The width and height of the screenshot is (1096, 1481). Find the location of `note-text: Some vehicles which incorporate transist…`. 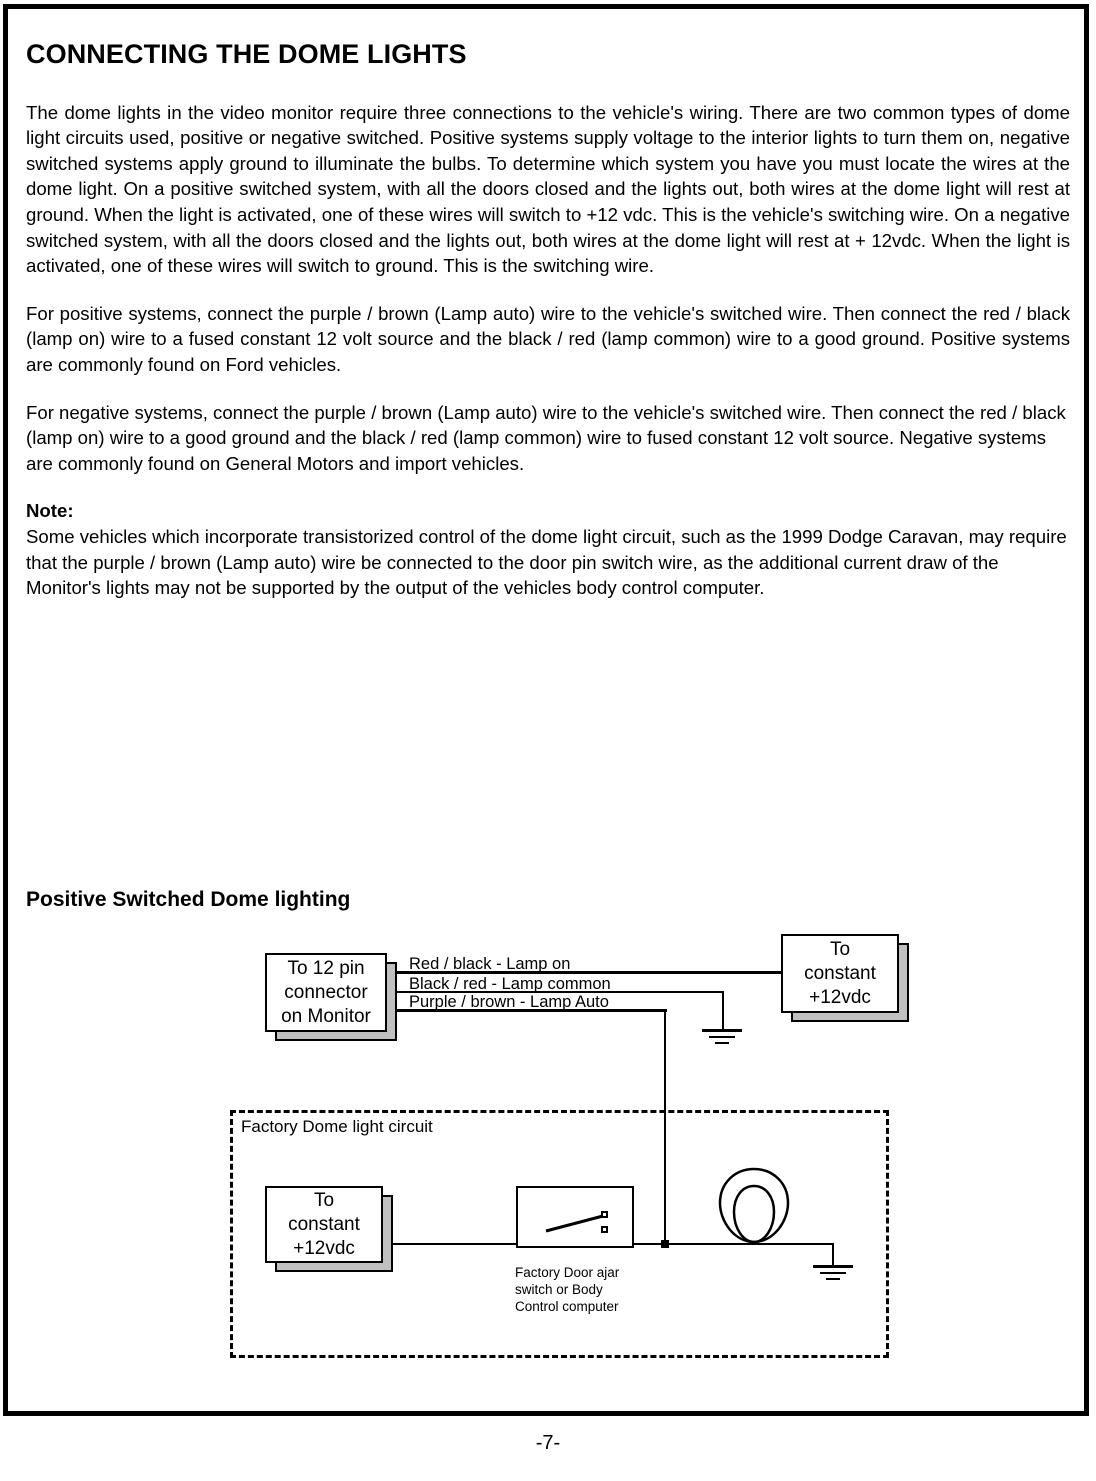

note-text: Some vehicles which incorporate transist… is located at coordinates (546, 562).